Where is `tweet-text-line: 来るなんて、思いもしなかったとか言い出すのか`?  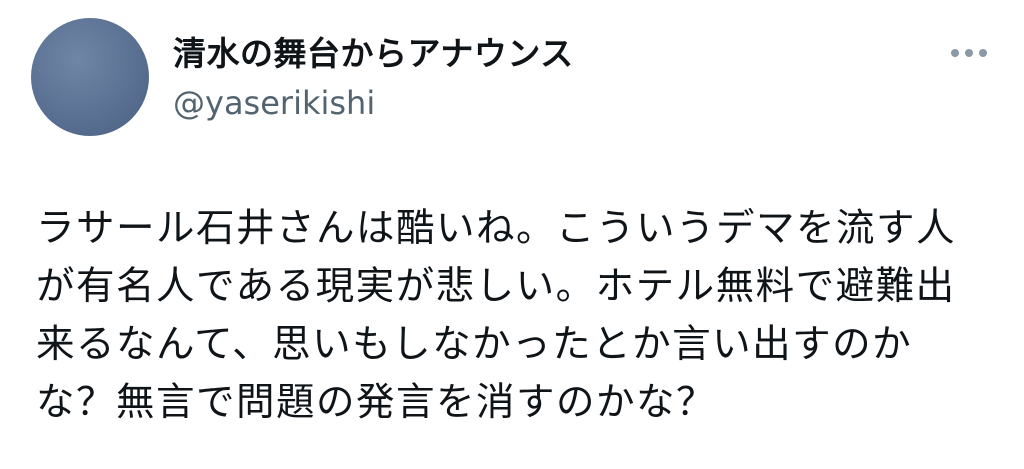 tweet-text-line: 来るなんて、思いもしなかったとか言い出すのか is located at coordinates (474, 344).